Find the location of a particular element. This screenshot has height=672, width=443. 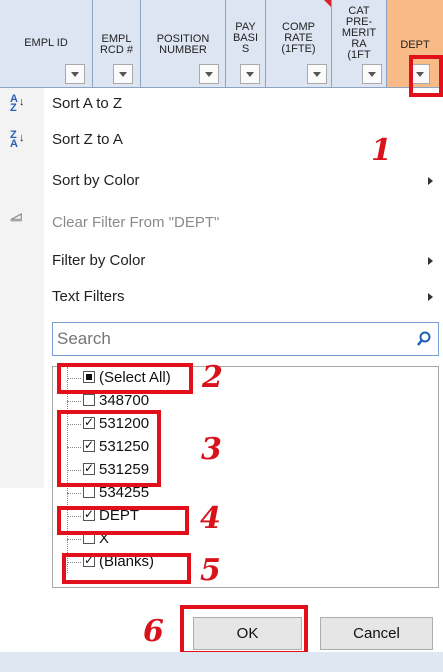

annotation-box-ok-button is located at coordinates (244, 630).